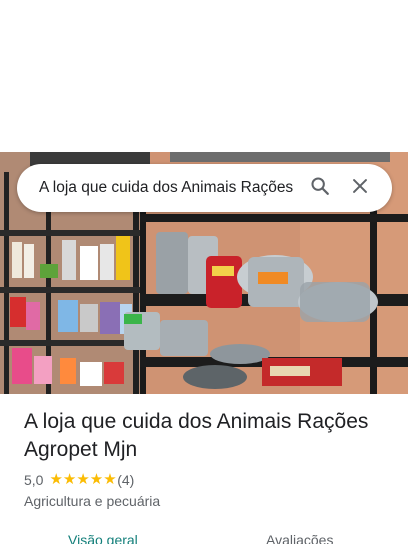 The height and width of the screenshot is (544, 408). Describe the element at coordinates (83, 479) in the screenshot. I see `star-rating-icon: ★★★★★` at that location.